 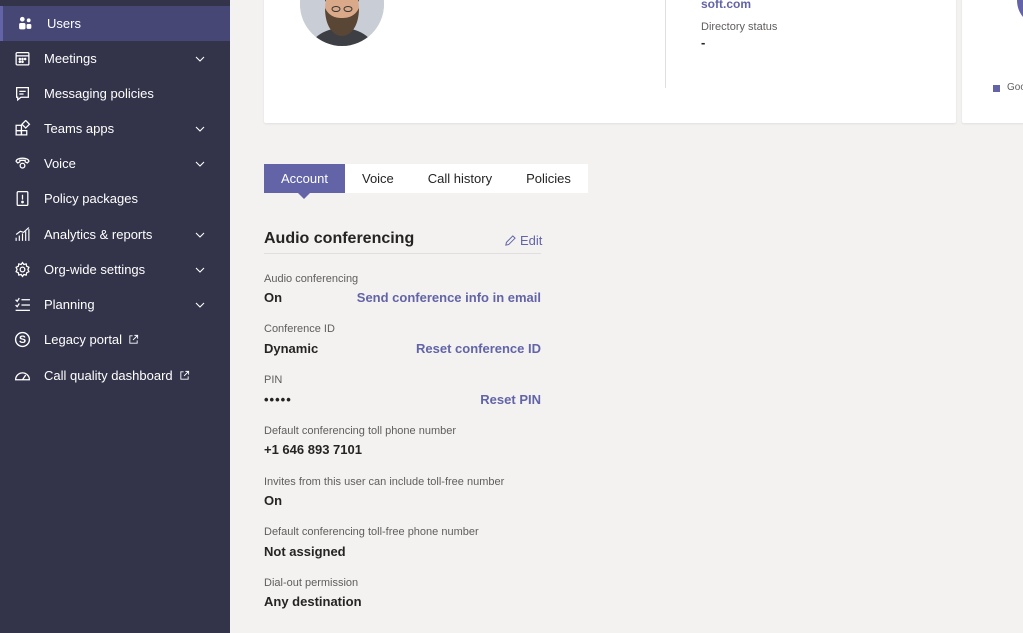 I want to click on policy-package-icon, so click(x=22, y=199).